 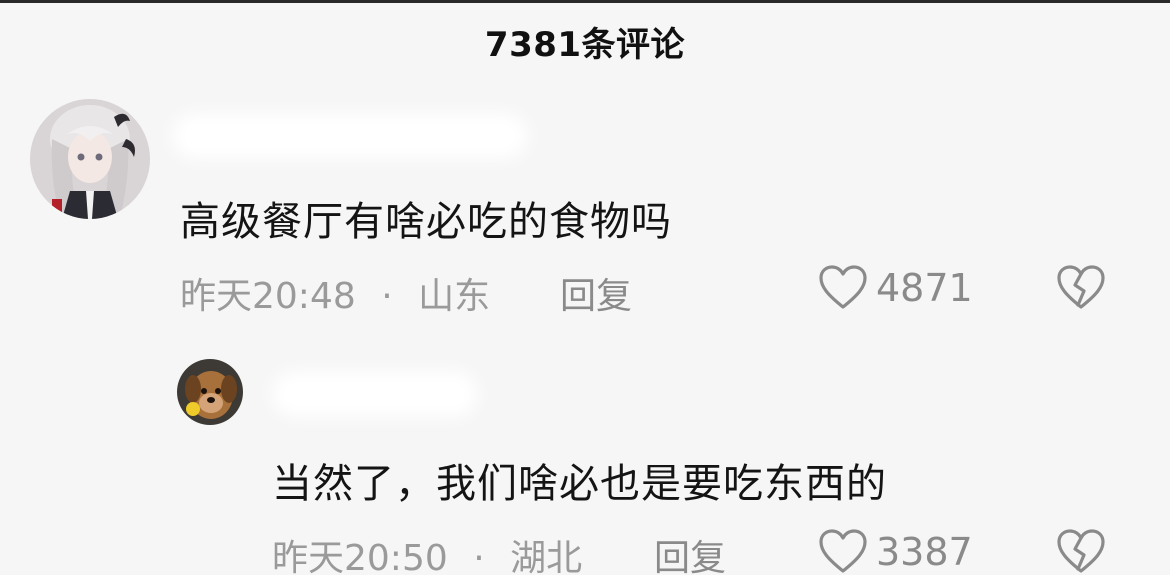 What do you see at coordinates (454, 296) in the screenshot?
I see `comment-location: 山东` at bounding box center [454, 296].